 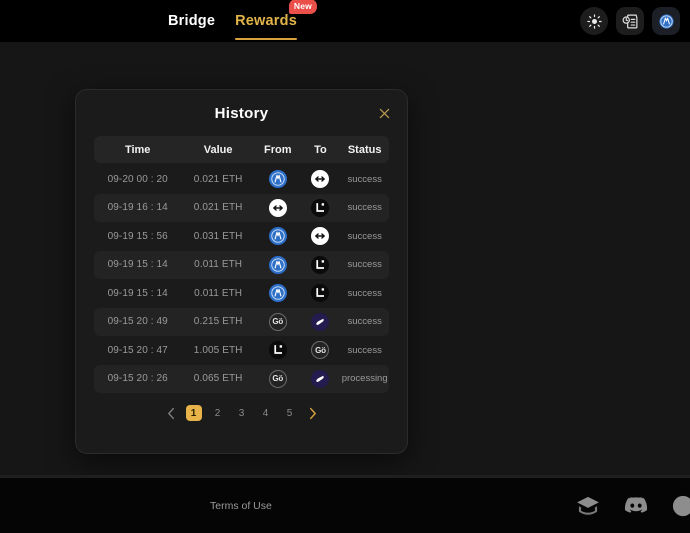 What do you see at coordinates (218, 350) in the screenshot?
I see `cell-value: 1.005 ETH` at bounding box center [218, 350].